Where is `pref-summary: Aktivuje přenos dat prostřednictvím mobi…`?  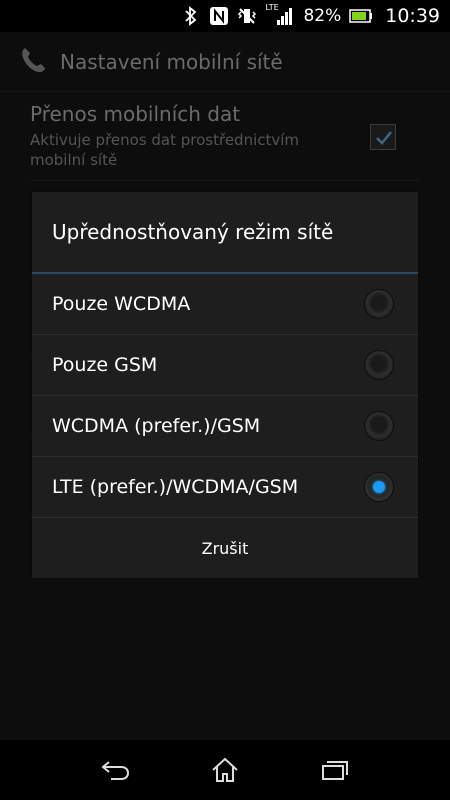 pref-summary: Aktivuje přenos dat prostřednictvím mobi… is located at coordinates (165, 150).